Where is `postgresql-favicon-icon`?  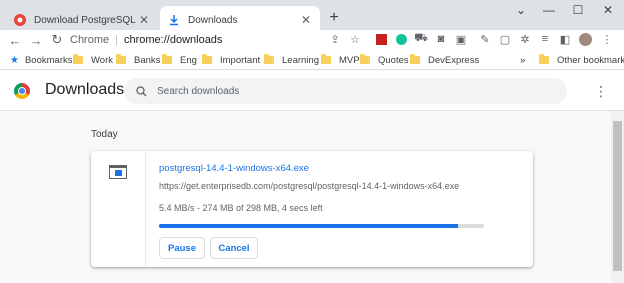
postgresql-favicon-icon is located at coordinates (20, 20).